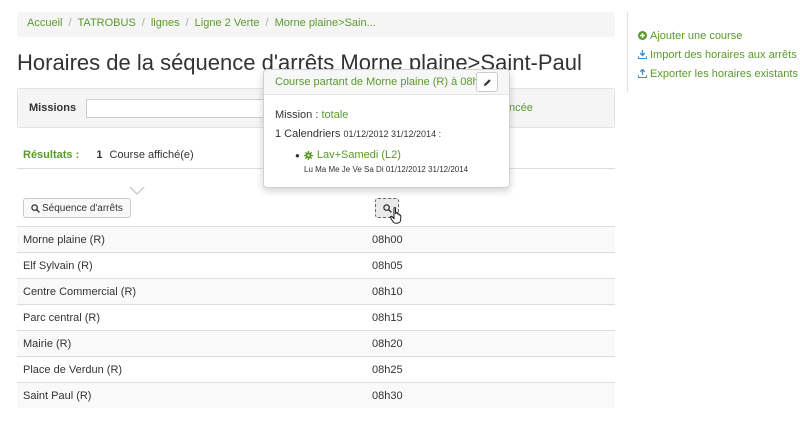  Describe the element at coordinates (316, 343) in the screenshot. I see `table-row: Mairie (R) 08h20` at that location.